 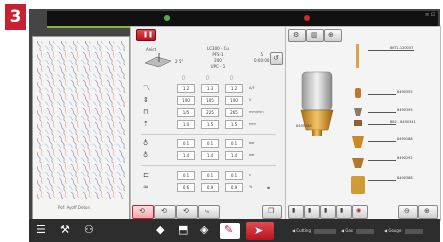 I want to click on tools-button: ⚒, so click(x=65, y=229).